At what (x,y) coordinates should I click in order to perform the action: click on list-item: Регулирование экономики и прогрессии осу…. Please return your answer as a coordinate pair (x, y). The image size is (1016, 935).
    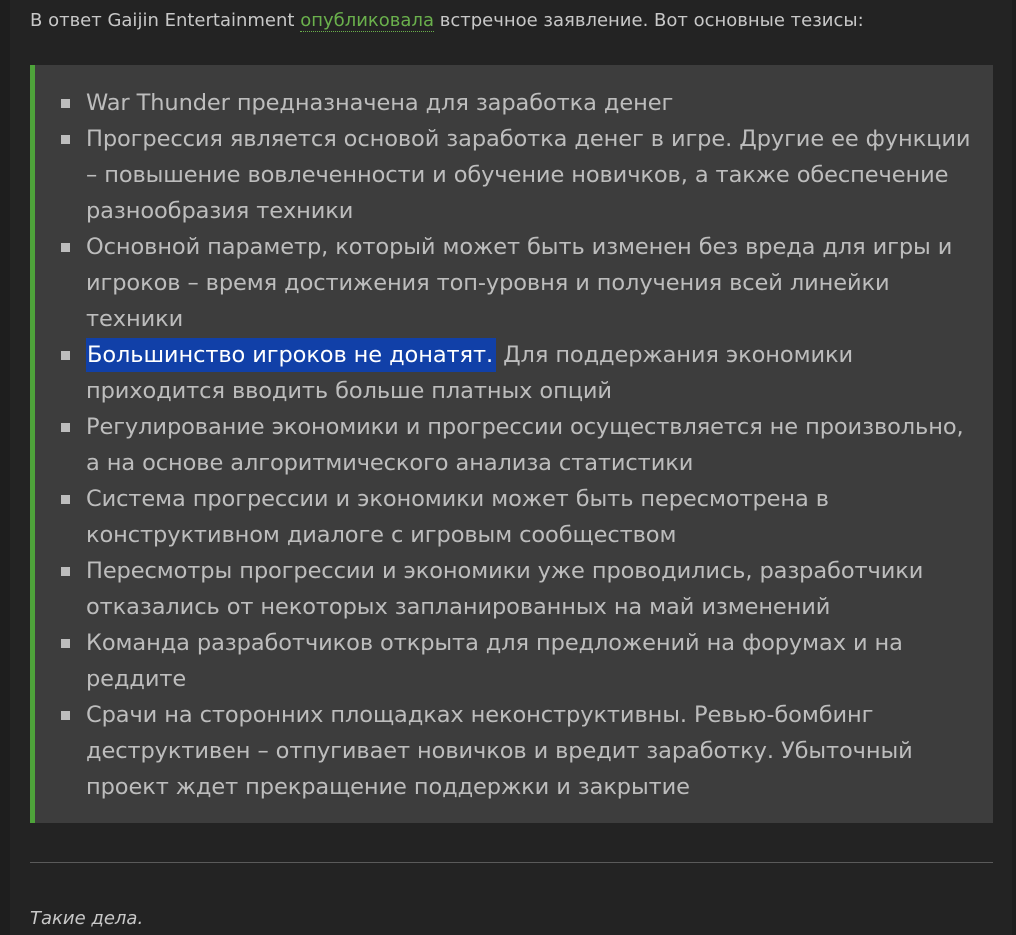
    Looking at the image, I should click on (517, 445).